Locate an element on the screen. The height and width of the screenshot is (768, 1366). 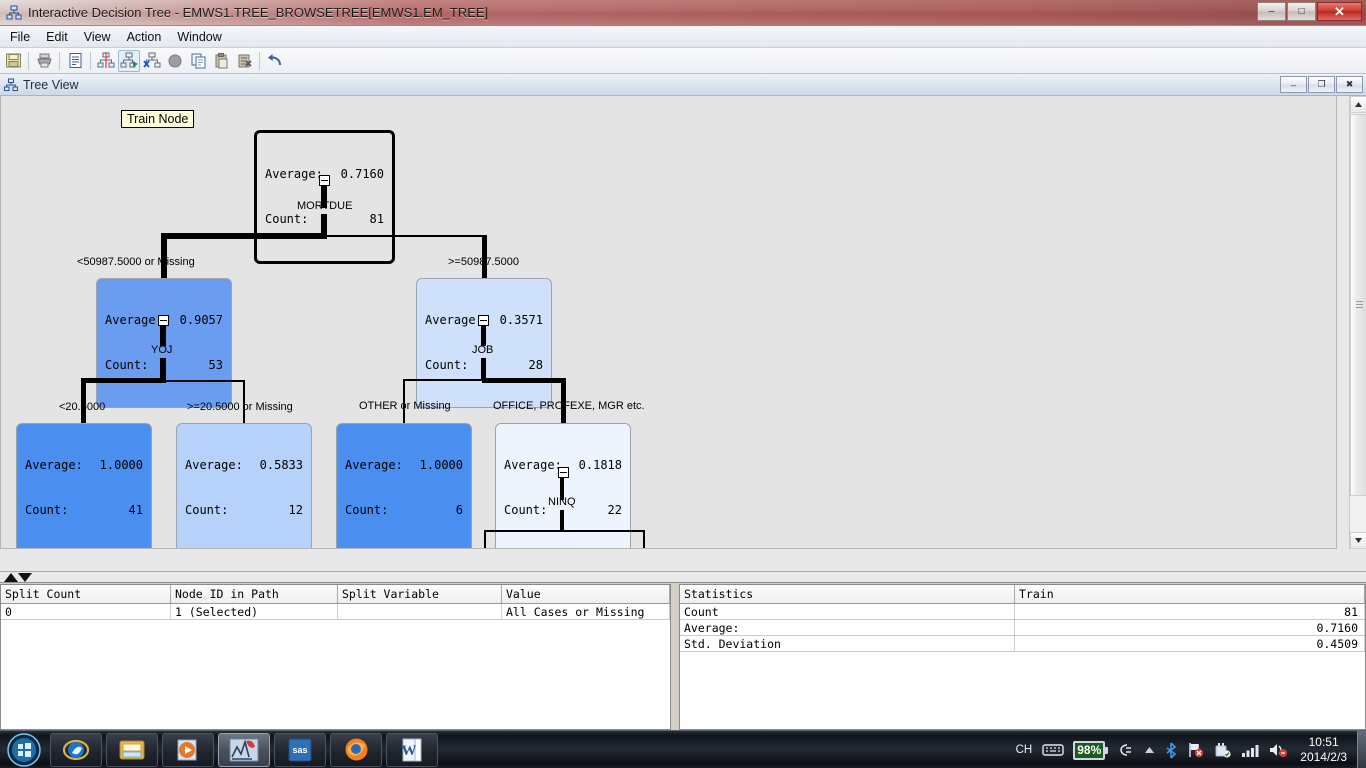
ime-language-indicator: CH is located at coordinates (1024, 750).